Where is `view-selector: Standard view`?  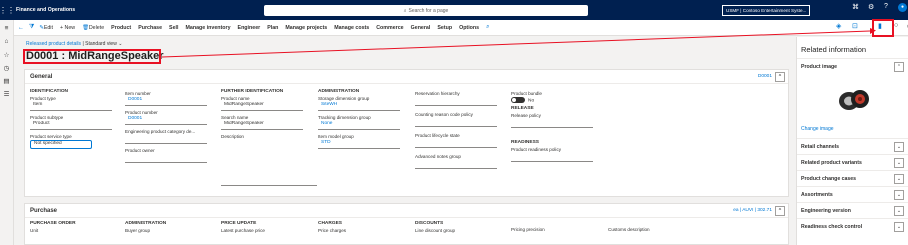
view-selector: Standard view is located at coordinates (101, 44).